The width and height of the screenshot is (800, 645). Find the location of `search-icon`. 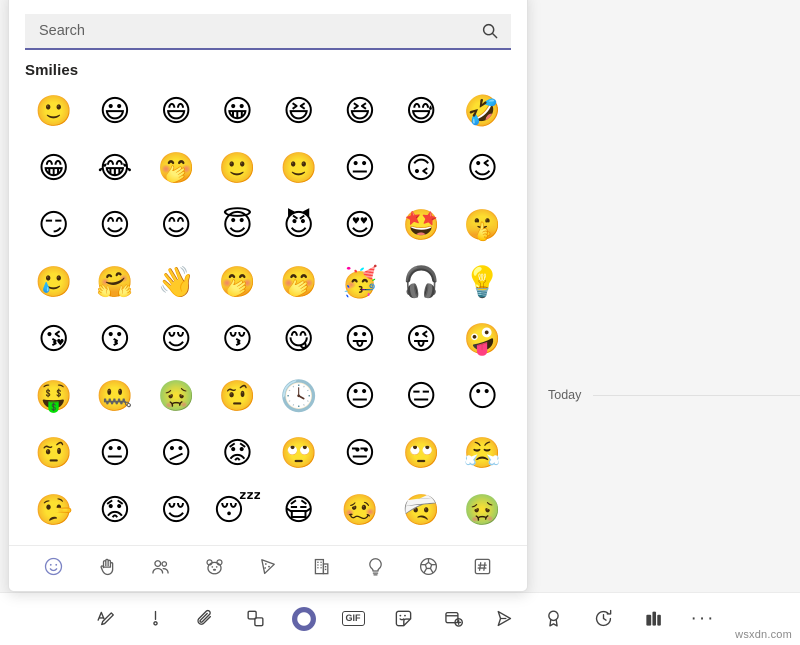

search-icon is located at coordinates (490, 31).